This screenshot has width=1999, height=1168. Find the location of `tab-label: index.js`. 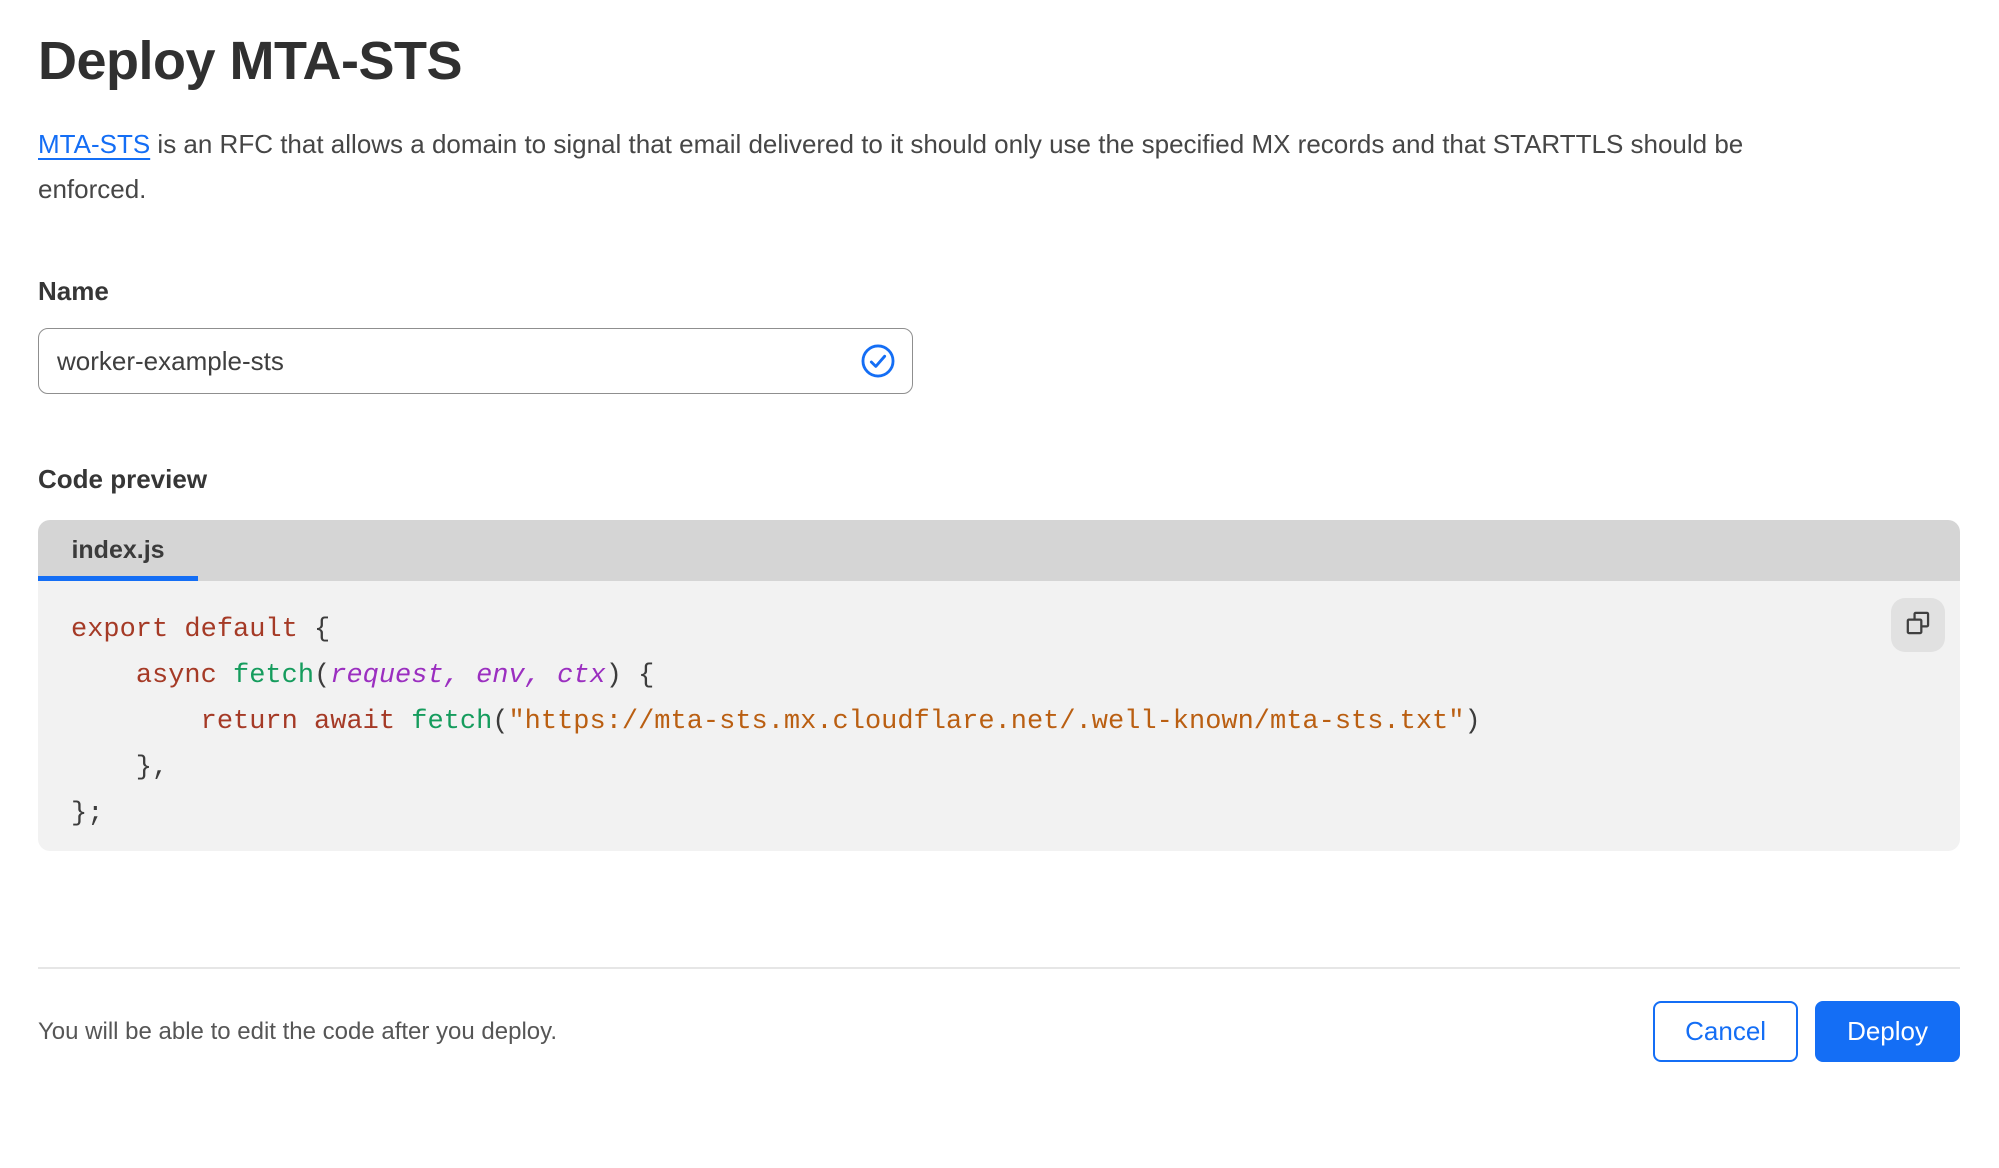

tab-label: index.js is located at coordinates (118, 550).